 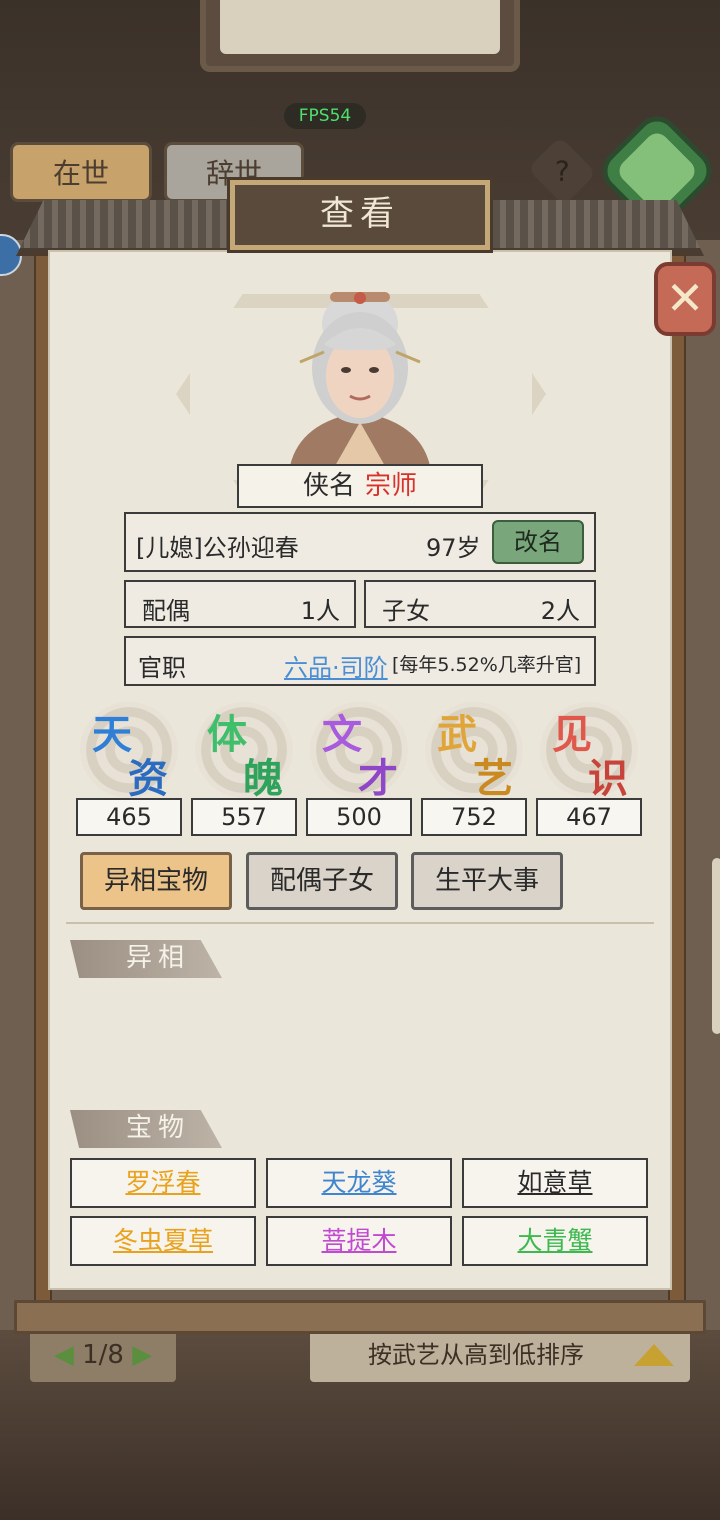 I want to click on stat-value: 467, so click(x=589, y=817).